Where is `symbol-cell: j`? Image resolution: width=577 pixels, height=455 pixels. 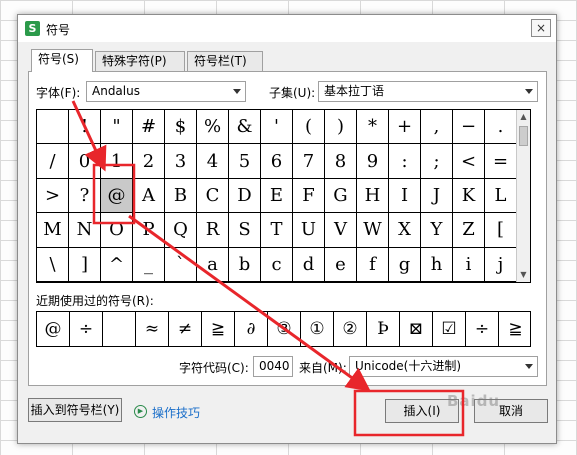 symbol-cell: j is located at coordinates (501, 264).